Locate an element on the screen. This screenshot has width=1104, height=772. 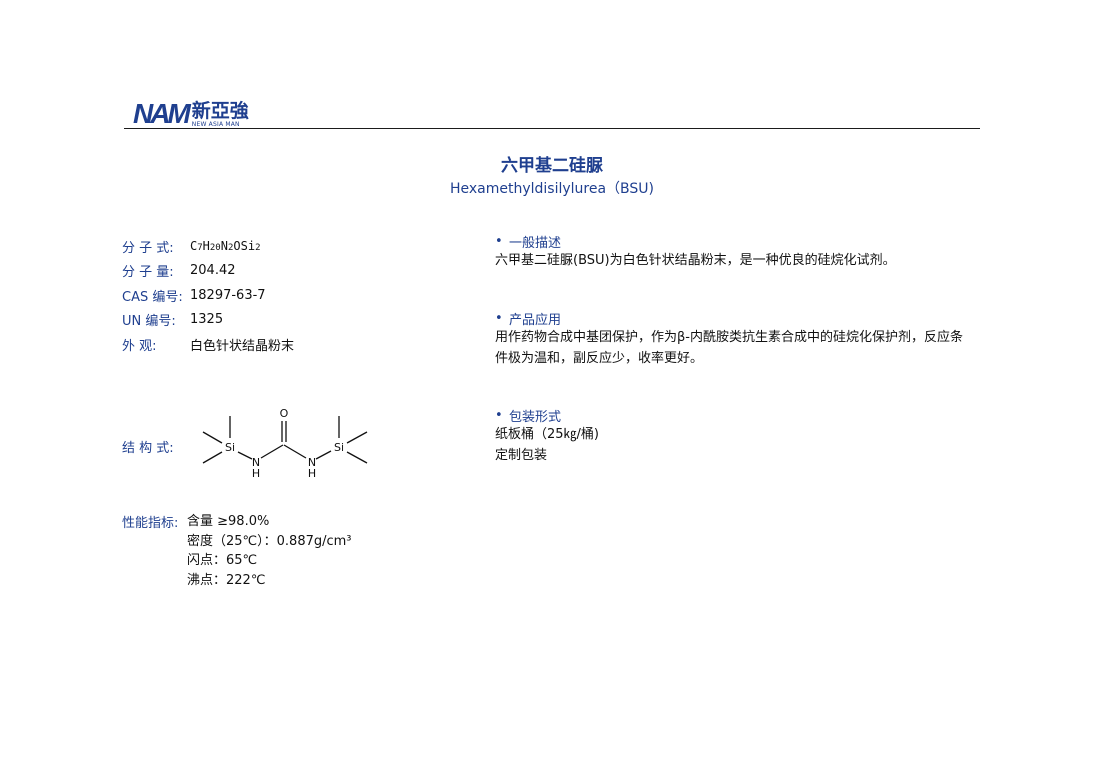
section-line: 六甲基二硅脲(BSU)为白色针状结晶粉末，是一种优良的硅烷化试剂。 is located at coordinates (695, 260).